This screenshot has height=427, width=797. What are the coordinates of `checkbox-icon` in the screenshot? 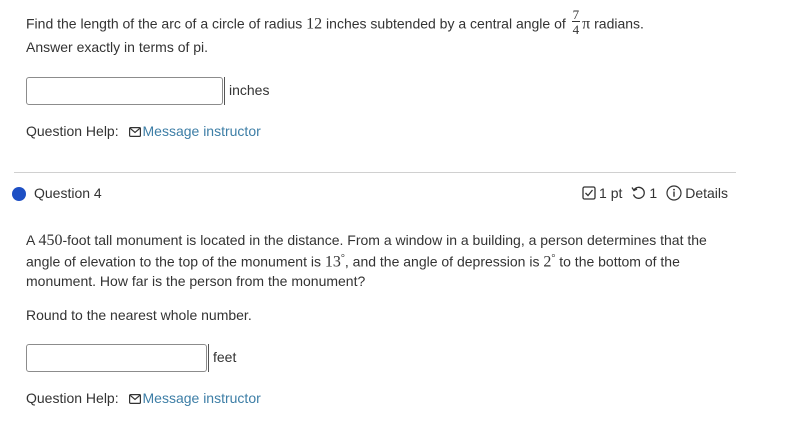 It's located at (589, 193).